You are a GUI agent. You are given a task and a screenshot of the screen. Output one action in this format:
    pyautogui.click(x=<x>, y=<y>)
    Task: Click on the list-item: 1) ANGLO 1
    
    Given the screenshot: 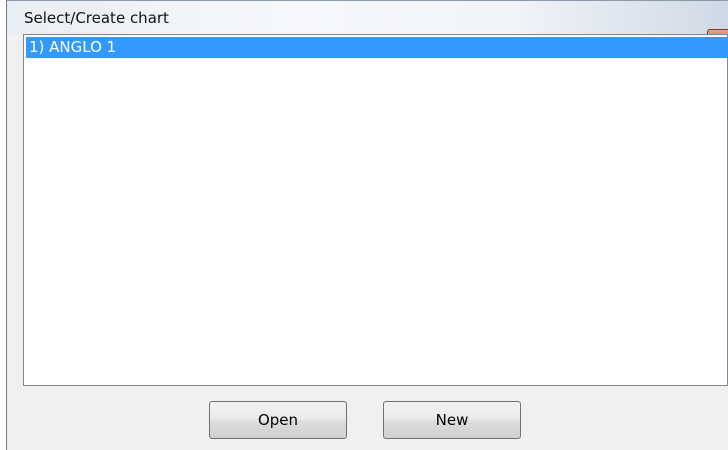 What is the action you would take?
    pyautogui.click(x=377, y=47)
    